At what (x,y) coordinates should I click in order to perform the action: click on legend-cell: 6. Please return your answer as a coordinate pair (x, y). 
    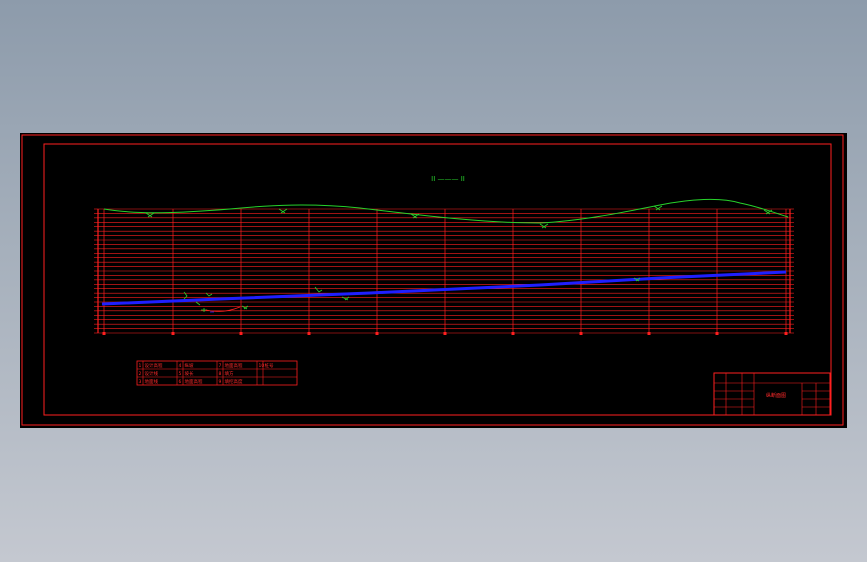
    Looking at the image, I should click on (180, 382).